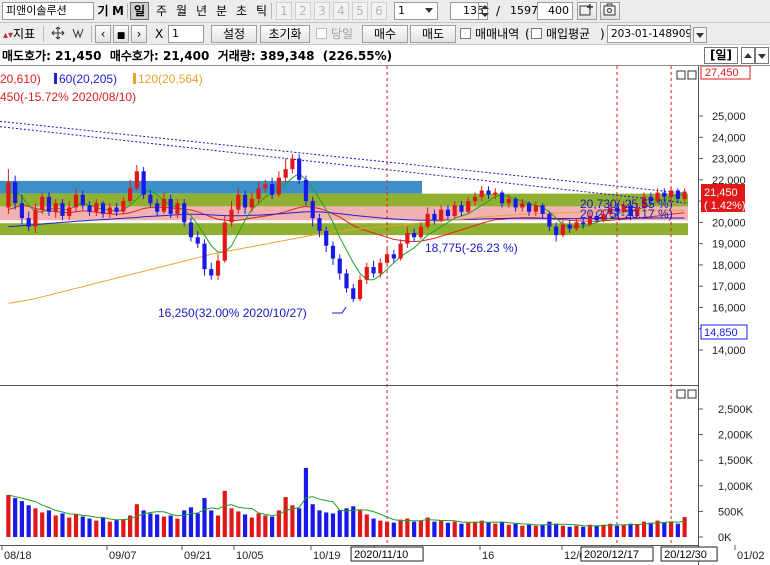 The image size is (770, 565). Describe the element at coordinates (284, 11) in the screenshot. I see `number-tab-0: 1` at that location.